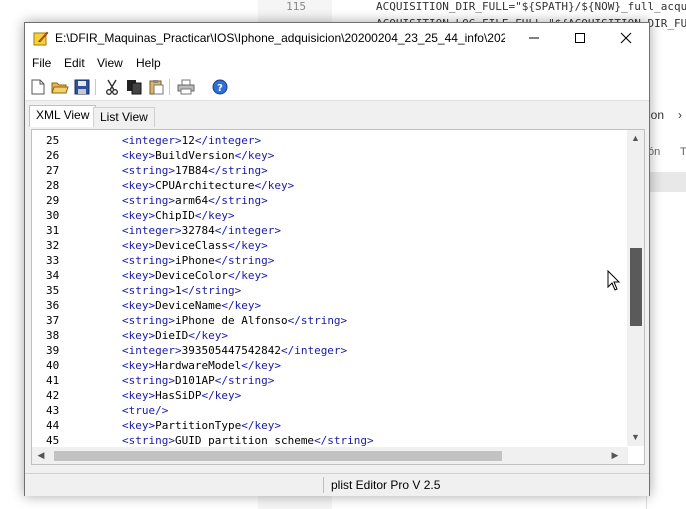 This screenshot has height=509, width=686. I want to click on xml-code: <key>DeviceClass</key>, so click(195, 245).